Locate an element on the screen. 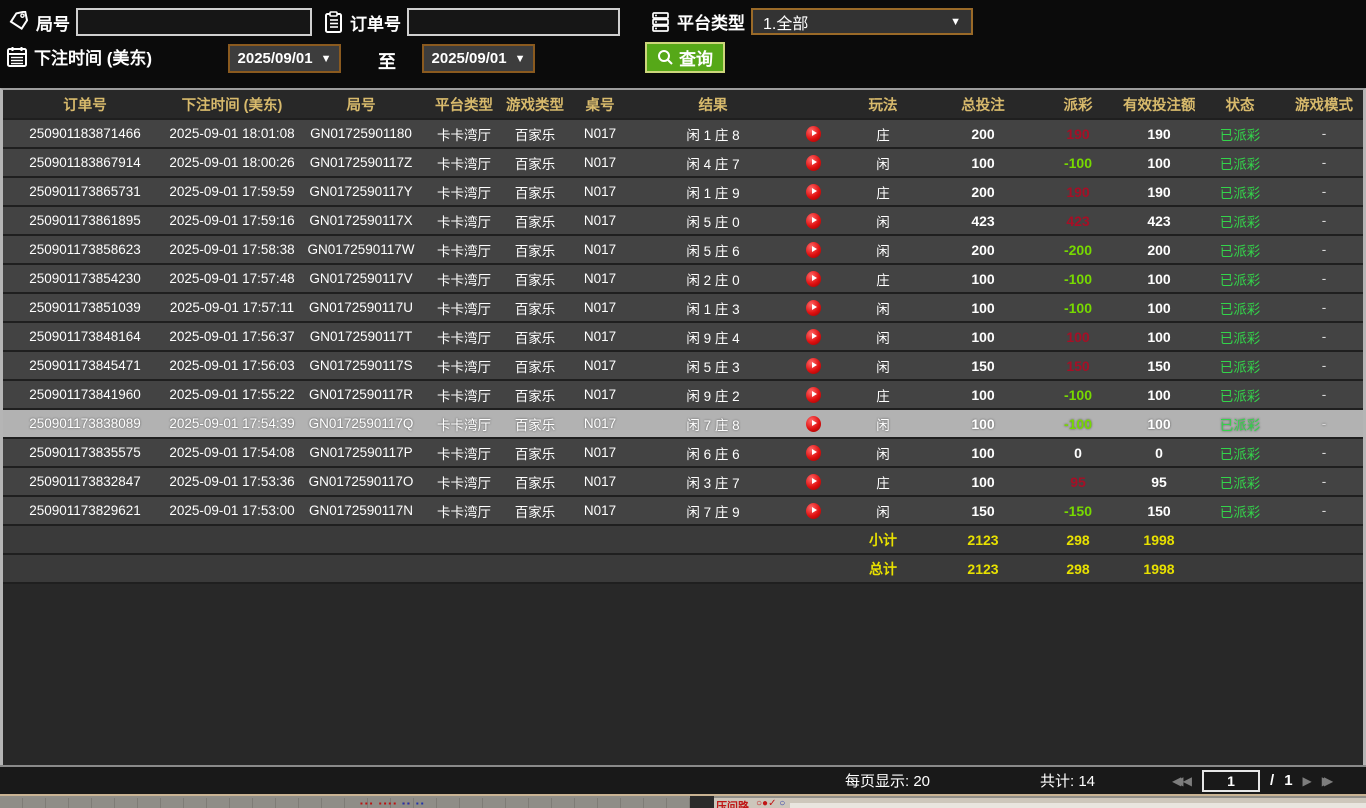 Image resolution: width=1366 pixels, height=808 pixels. cell-result: 闲 5 庄 0 is located at coordinates (713, 221).